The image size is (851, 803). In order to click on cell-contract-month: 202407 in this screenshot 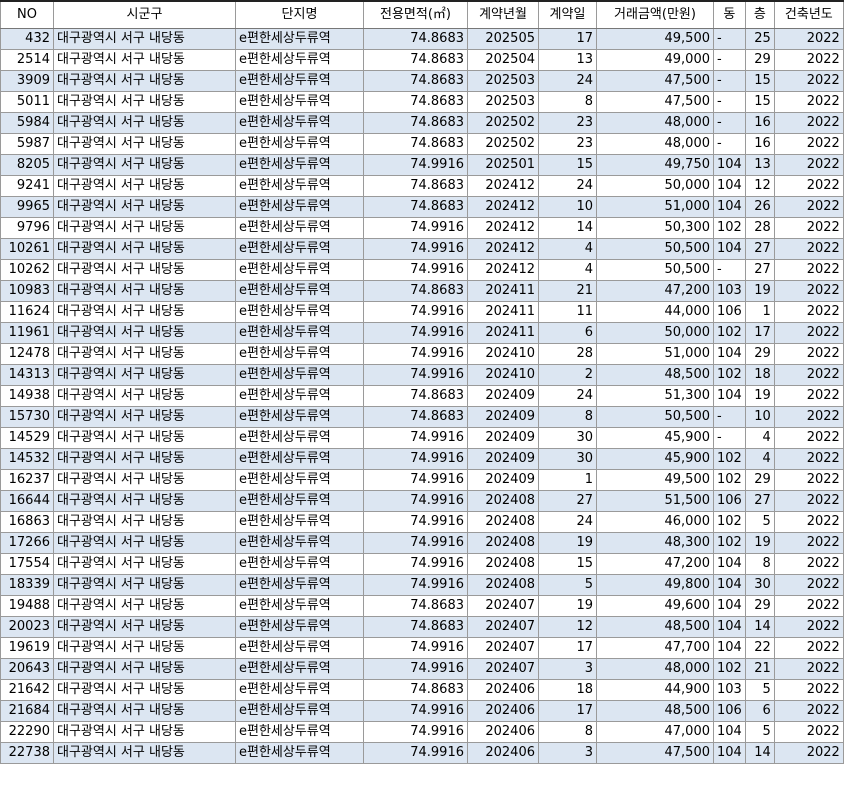, I will do `click(503, 669)`.